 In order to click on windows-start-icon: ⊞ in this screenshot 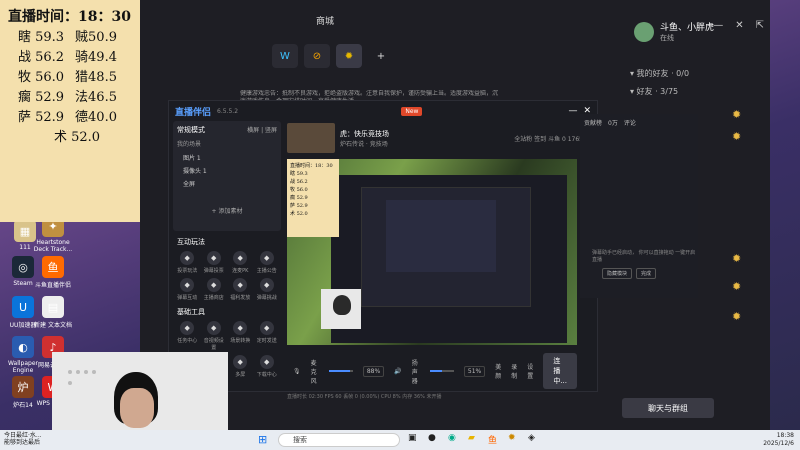, I will do `click(265, 440)`.